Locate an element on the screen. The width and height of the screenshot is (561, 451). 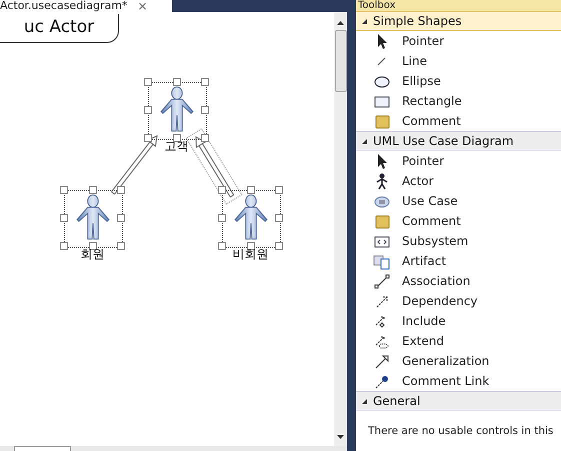
toolbox-item: Actor is located at coordinates (458, 181).